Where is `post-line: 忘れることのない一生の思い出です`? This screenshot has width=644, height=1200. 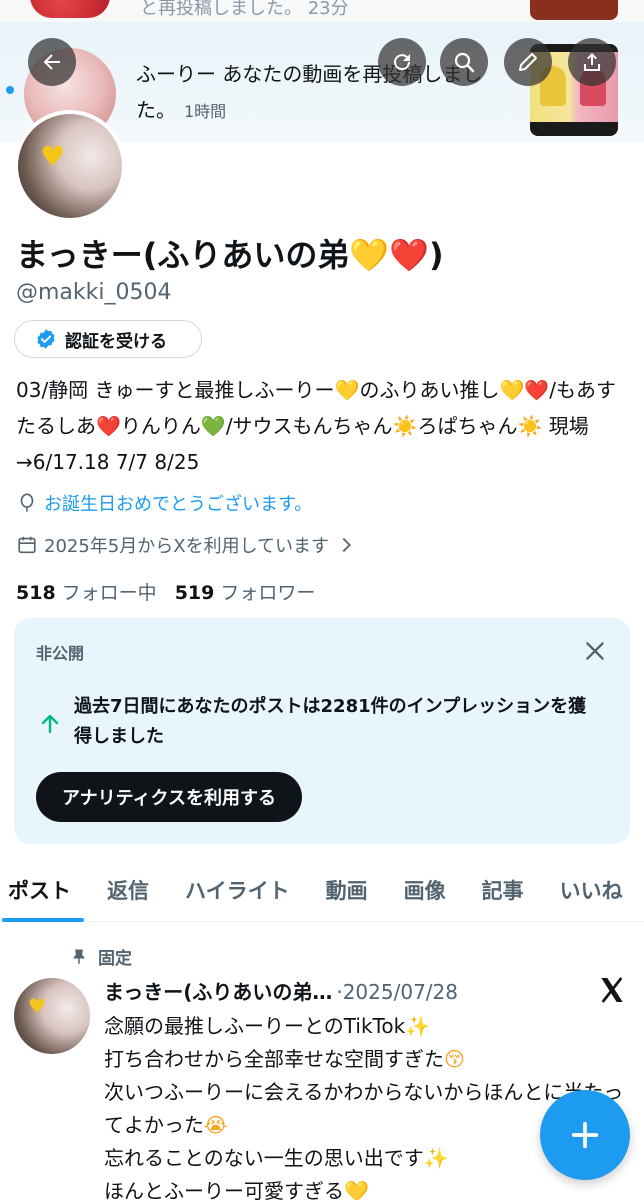
post-line: 忘れることのない一生の思い出です is located at coordinates (264, 1158).